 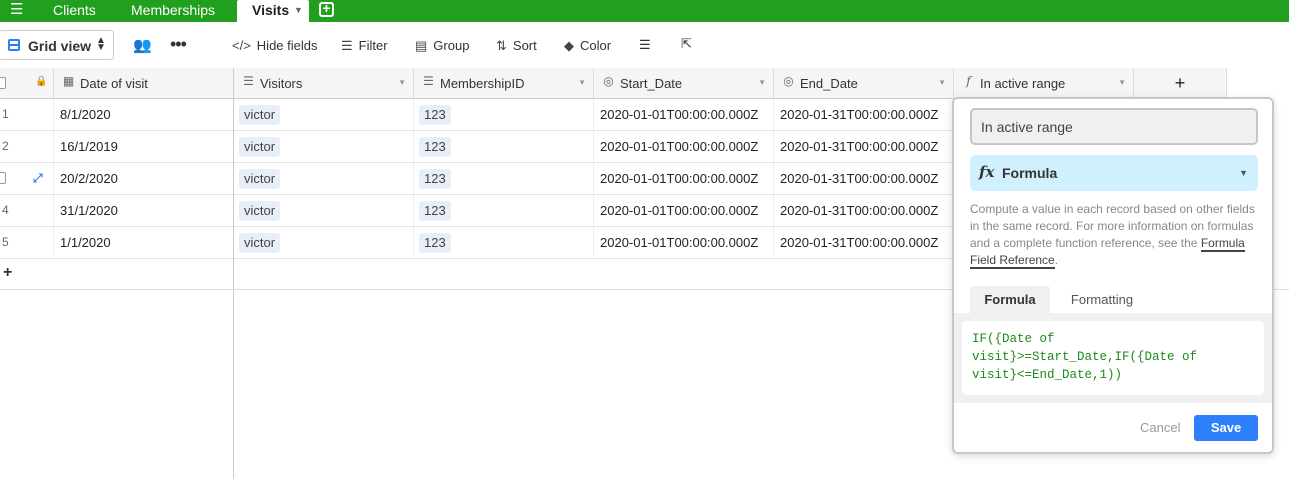 What do you see at coordinates (85, 242) in the screenshot?
I see `cell-value: 1/1/2020` at bounding box center [85, 242].